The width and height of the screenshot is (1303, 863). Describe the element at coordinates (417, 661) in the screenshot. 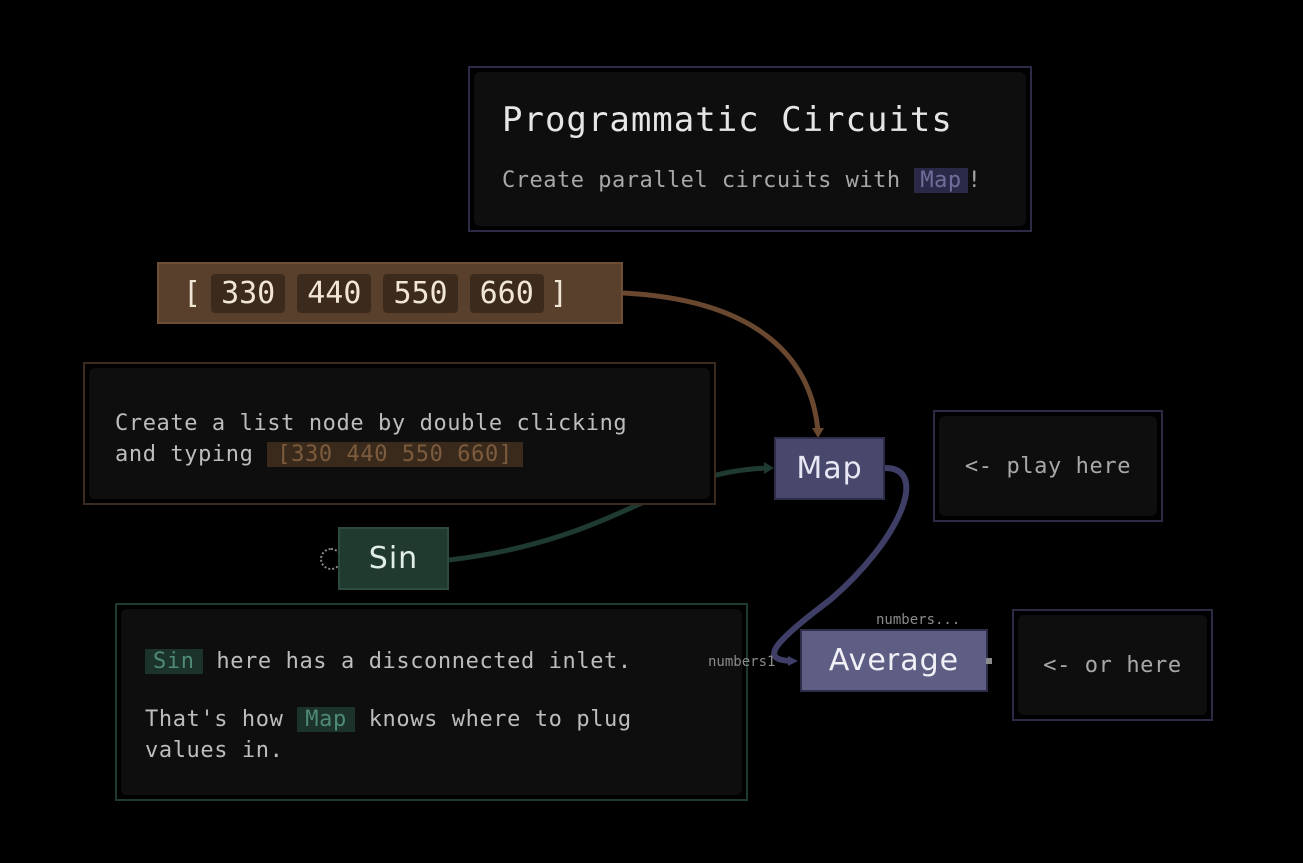

I see `sin-hint-p1-text: here has a disconnected inlet.` at that location.